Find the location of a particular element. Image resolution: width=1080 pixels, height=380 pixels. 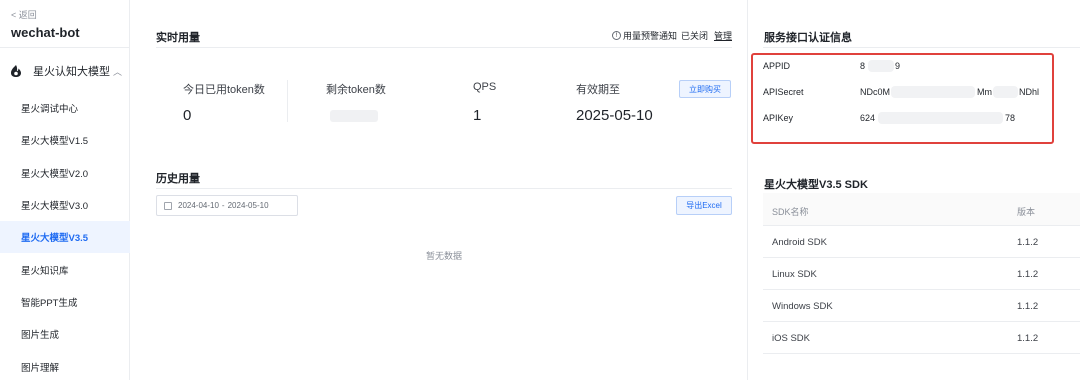

credentials-highlight-box is located at coordinates (902, 98).